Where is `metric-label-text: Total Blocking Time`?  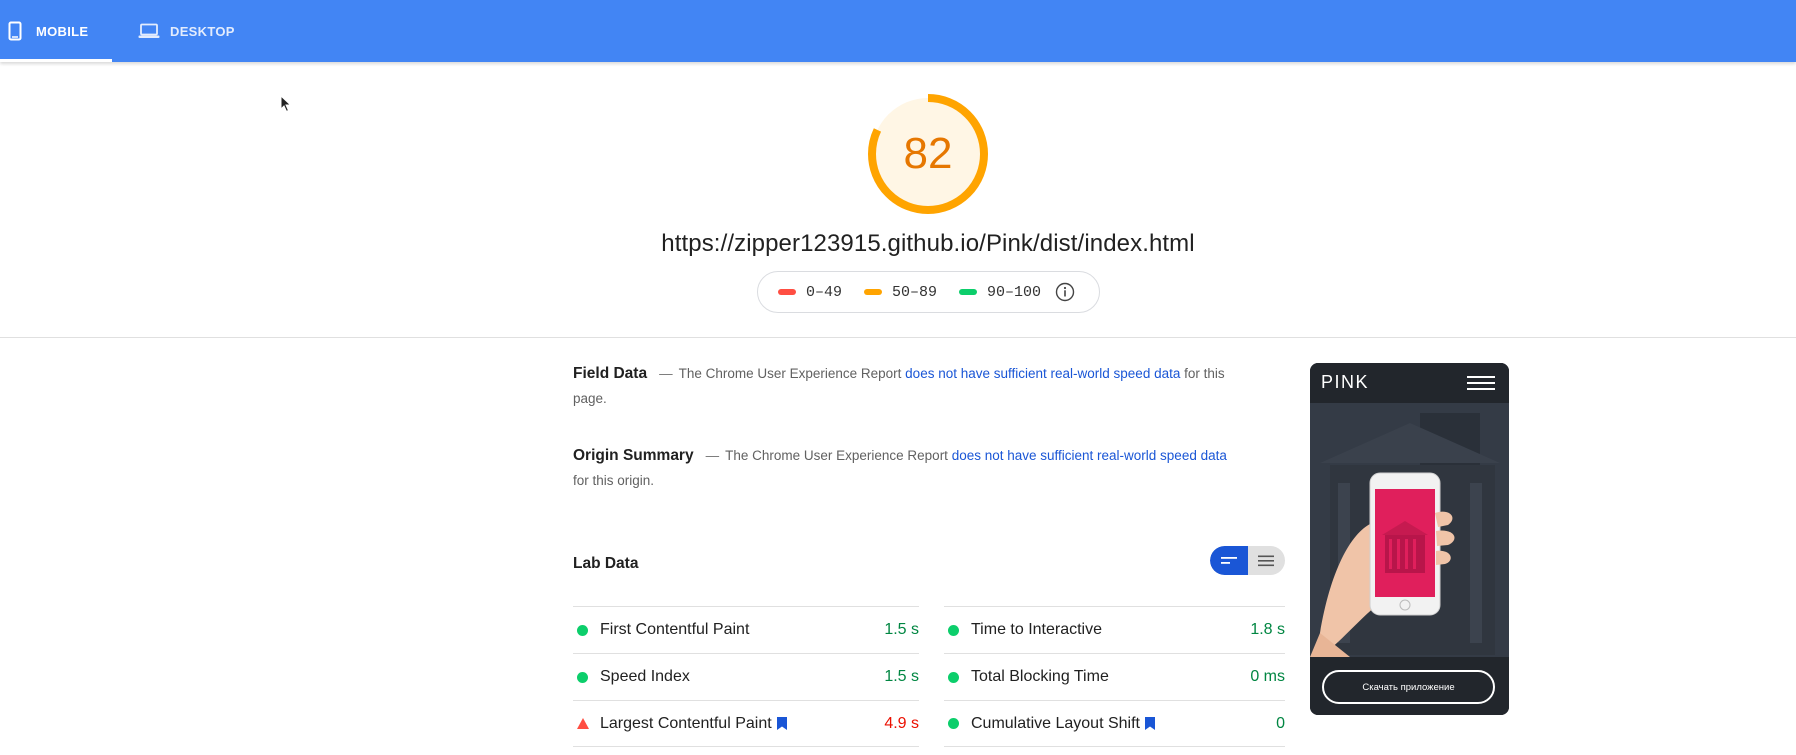 metric-label-text: Total Blocking Time is located at coordinates (1040, 676).